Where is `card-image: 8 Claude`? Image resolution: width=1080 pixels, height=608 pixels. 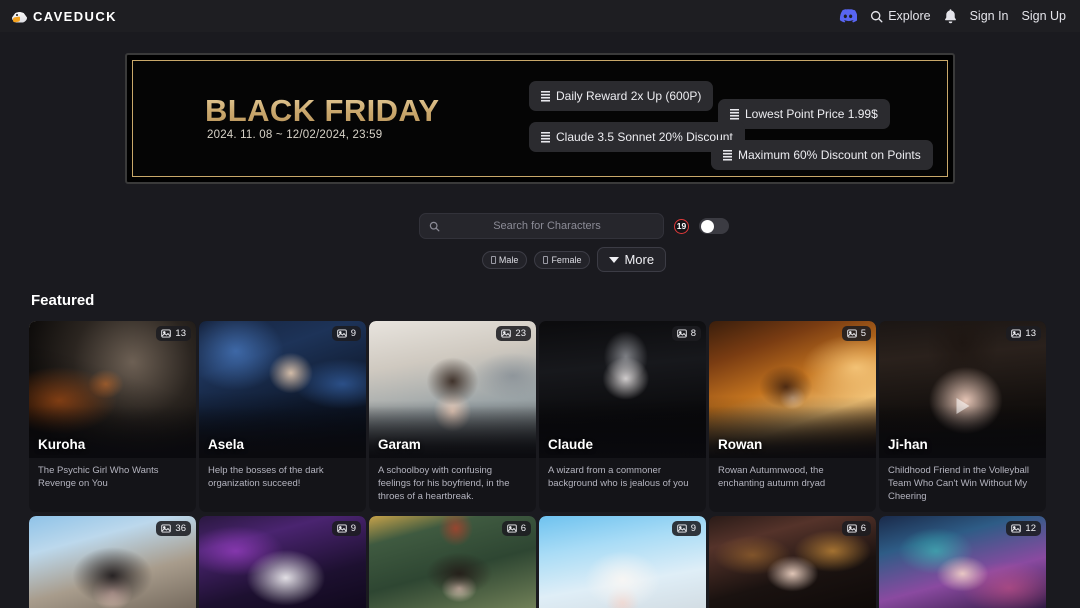 card-image: 8 Claude is located at coordinates (622, 389).